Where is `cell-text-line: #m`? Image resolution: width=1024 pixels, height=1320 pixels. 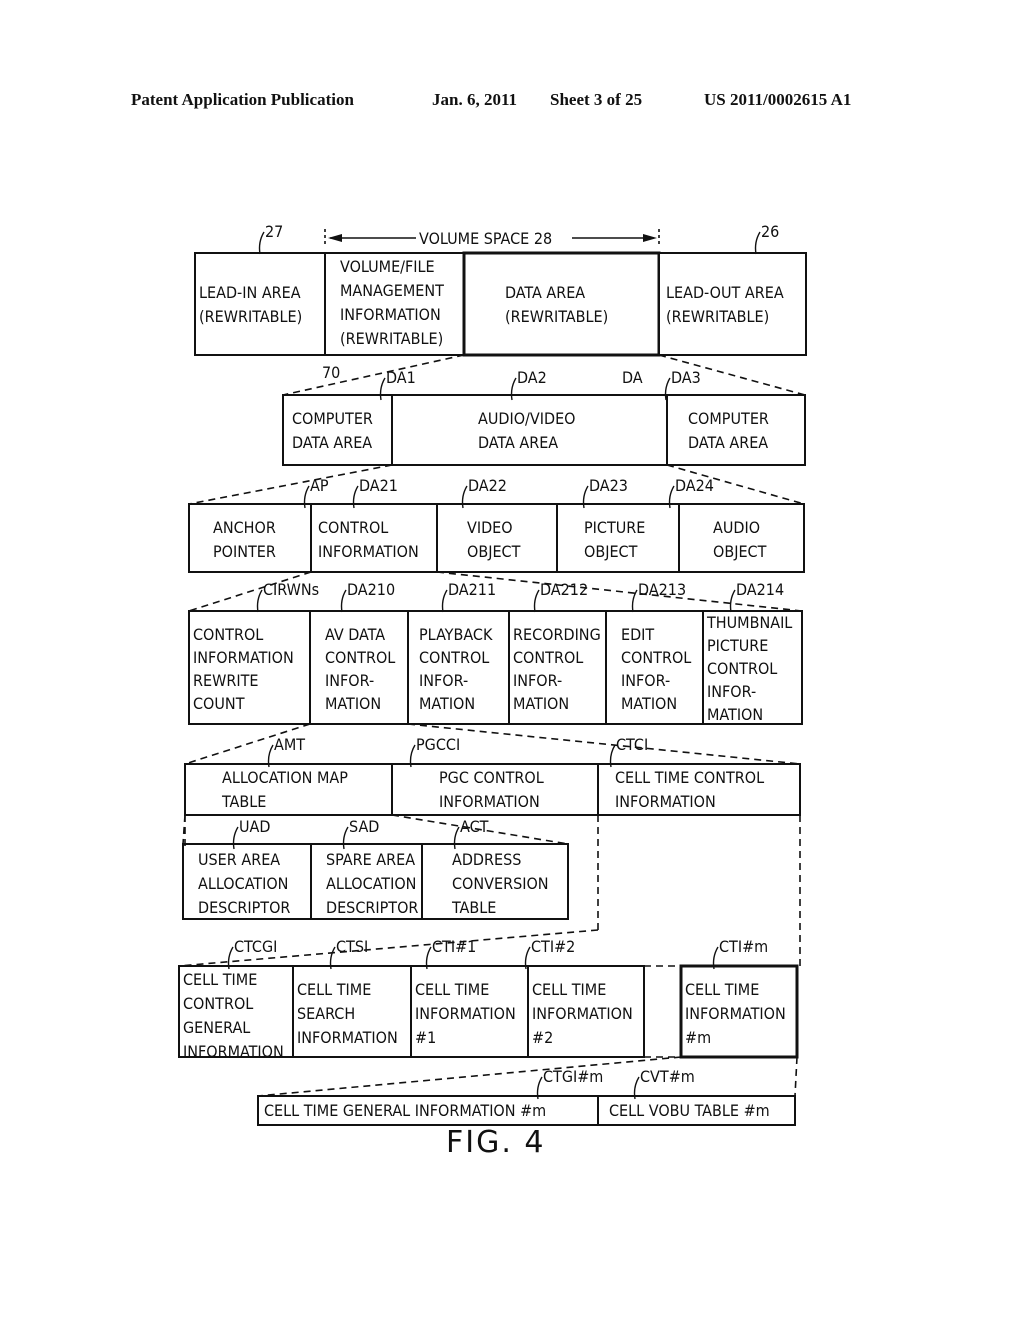 cell-text-line: #m is located at coordinates (698, 1037).